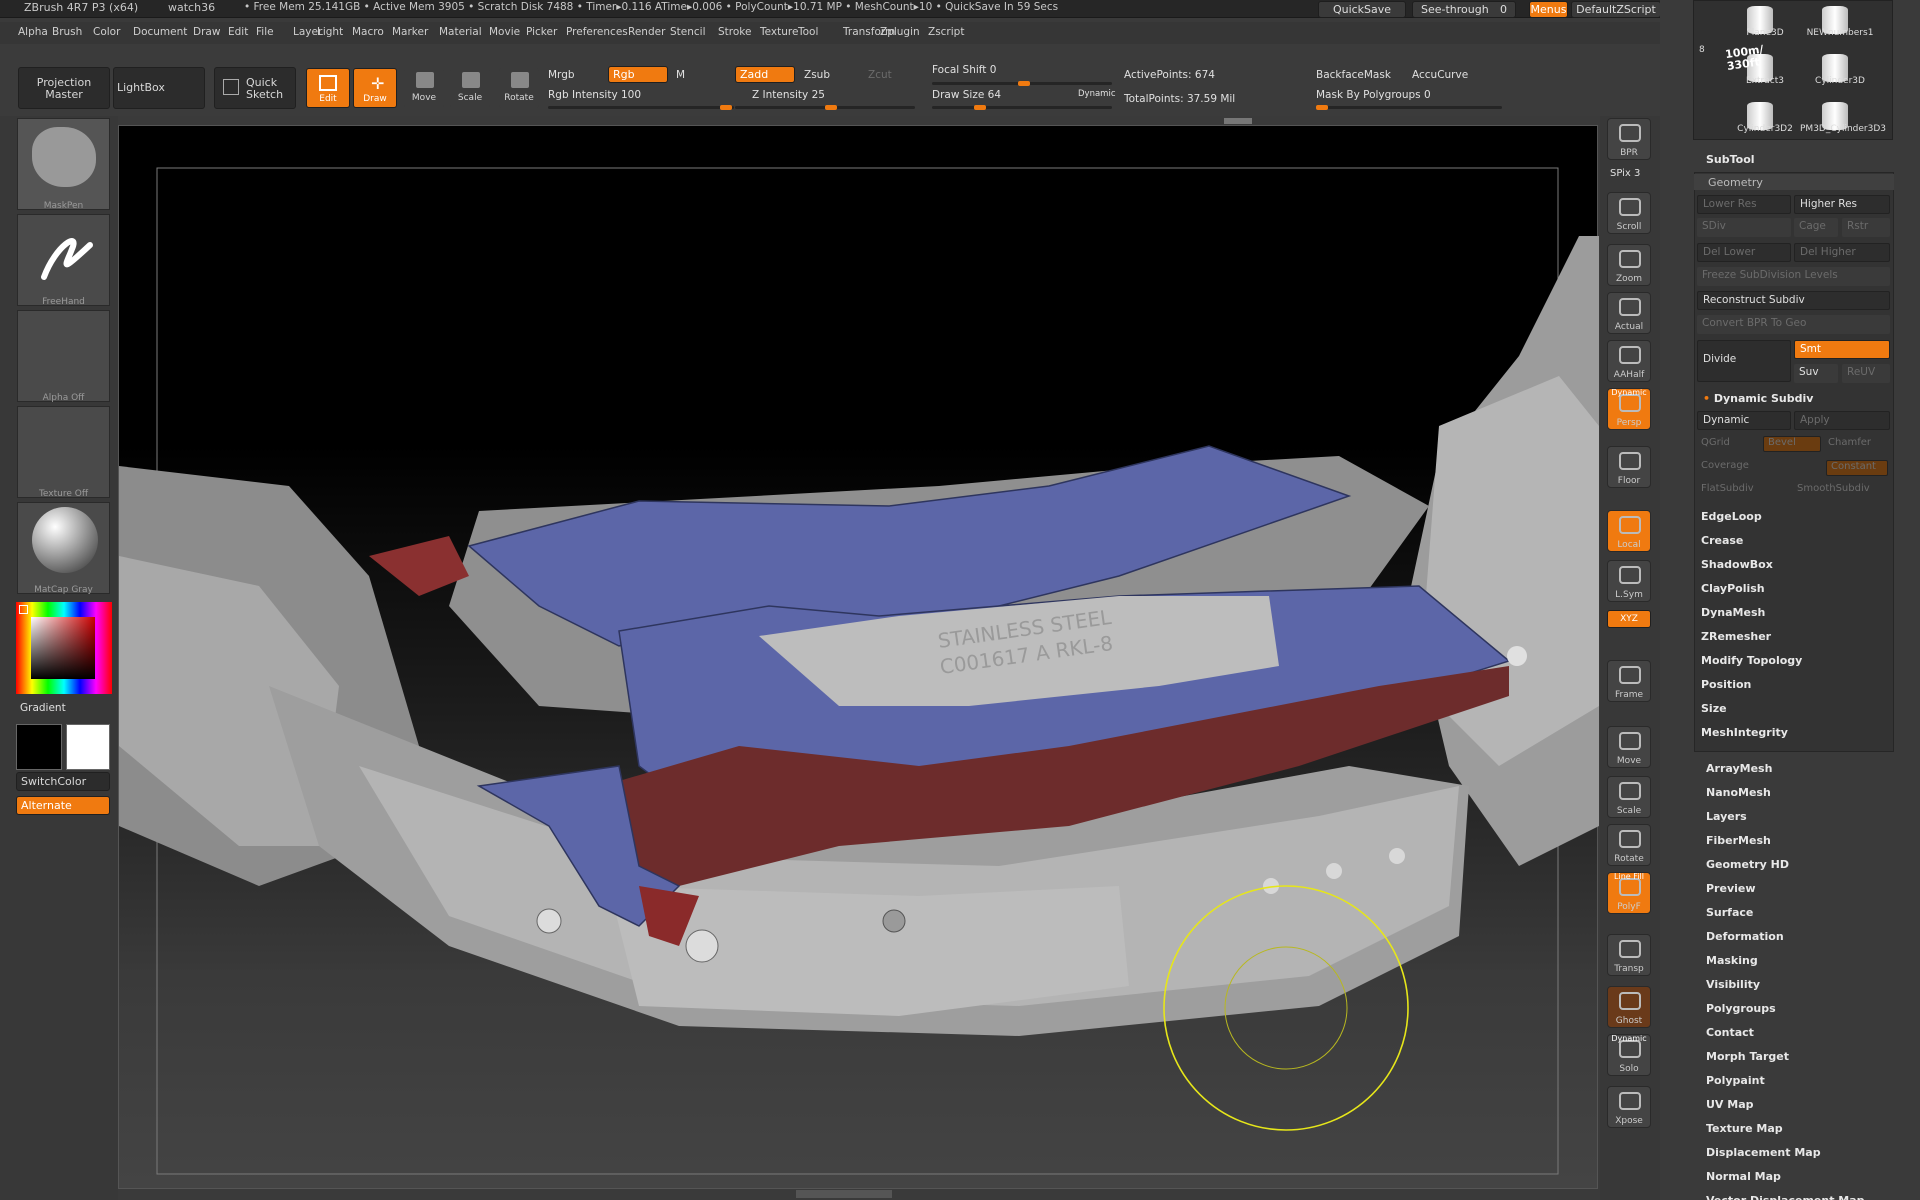  What do you see at coordinates (375, 88) in the screenshot?
I see `draw-button: ✛ Draw` at bounding box center [375, 88].